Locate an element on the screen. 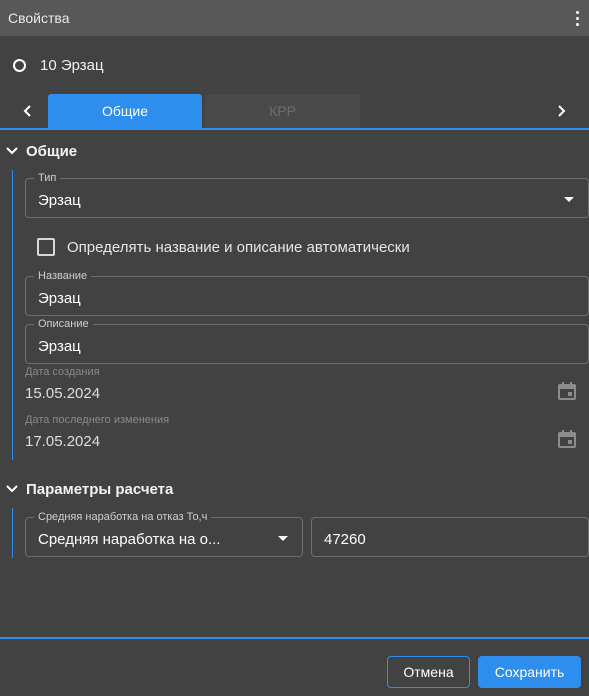  circle-outline-icon is located at coordinates (19, 65).